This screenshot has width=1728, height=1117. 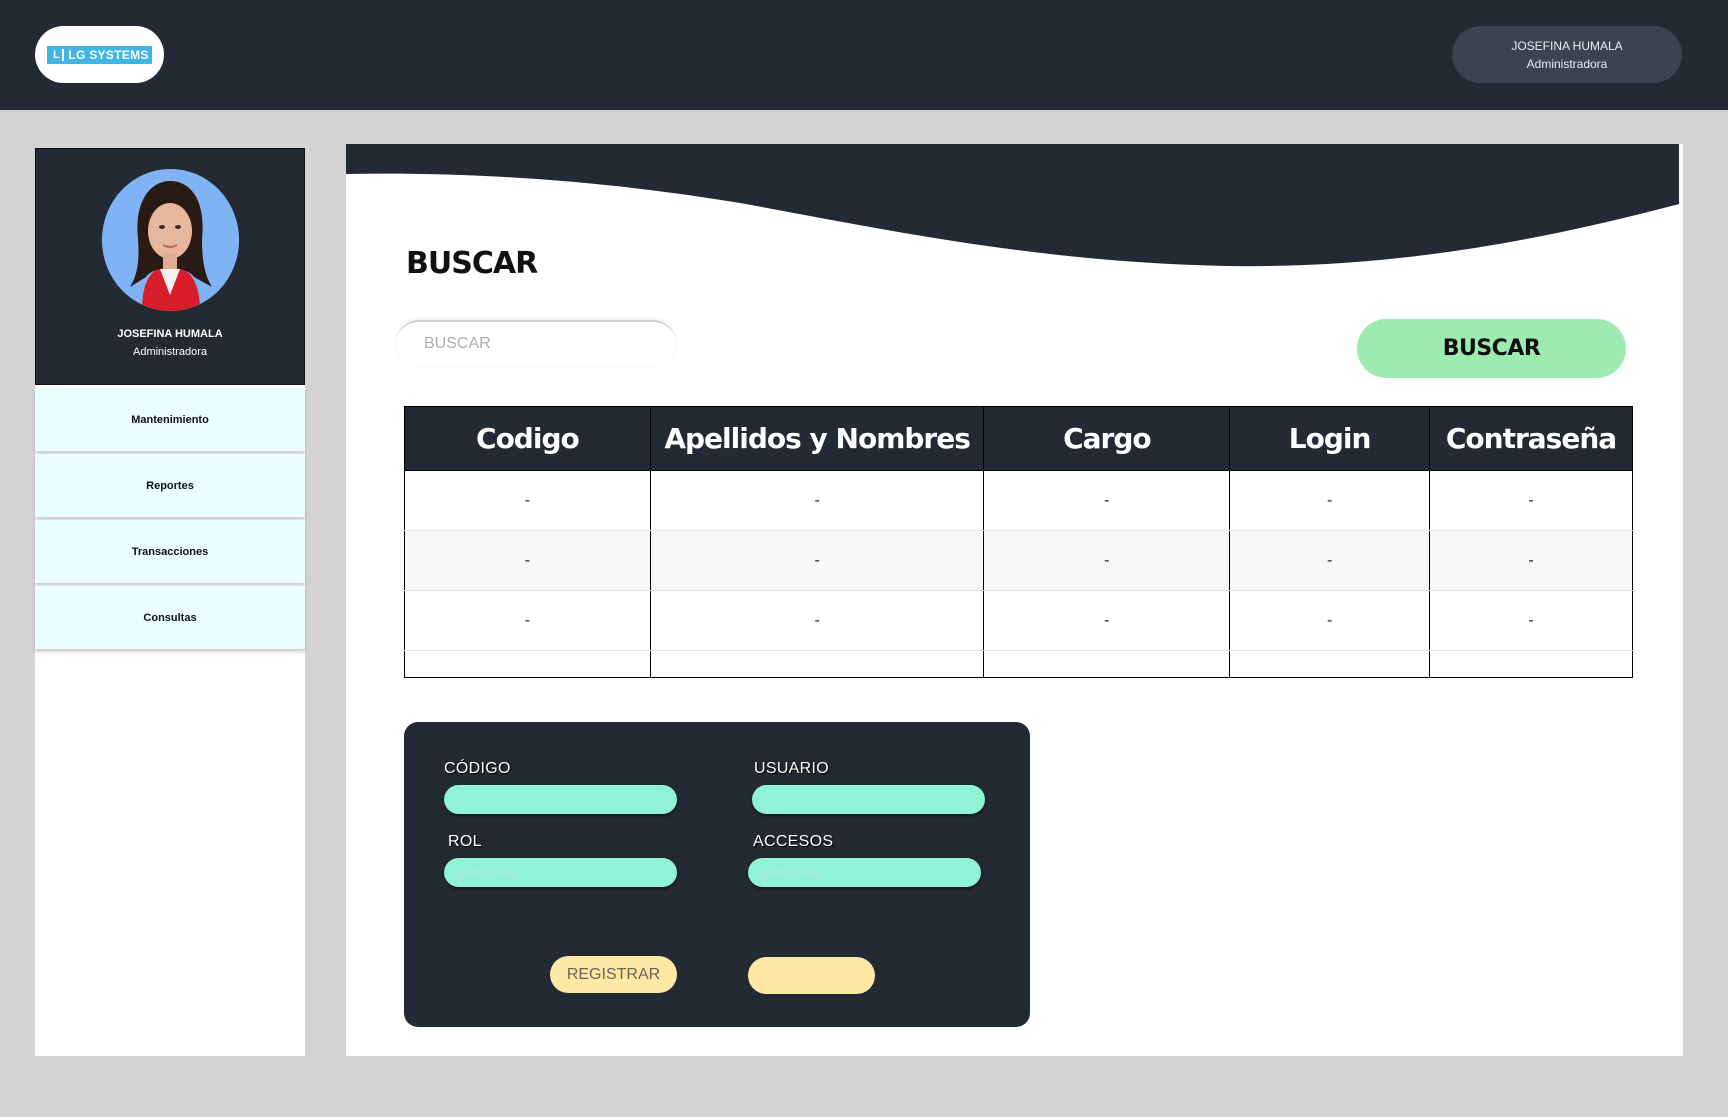 I want to click on brand-logo: L LG SYSTEMS, so click(x=99, y=54).